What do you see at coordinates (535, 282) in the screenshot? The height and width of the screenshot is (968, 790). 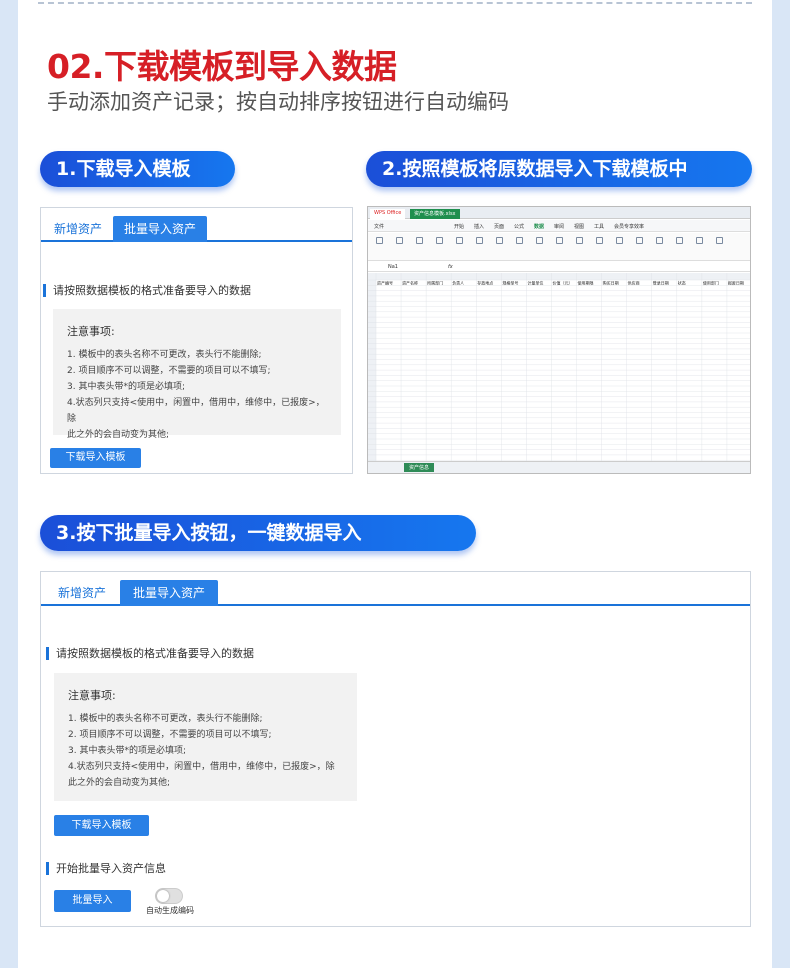 I see `column-header-cell: 计量单位` at bounding box center [535, 282].